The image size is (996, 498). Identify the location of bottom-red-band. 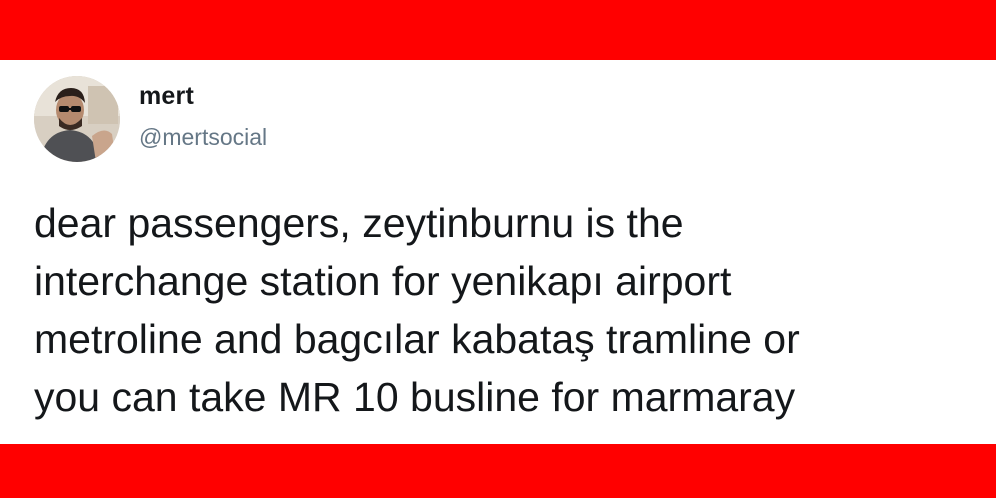
(498, 471).